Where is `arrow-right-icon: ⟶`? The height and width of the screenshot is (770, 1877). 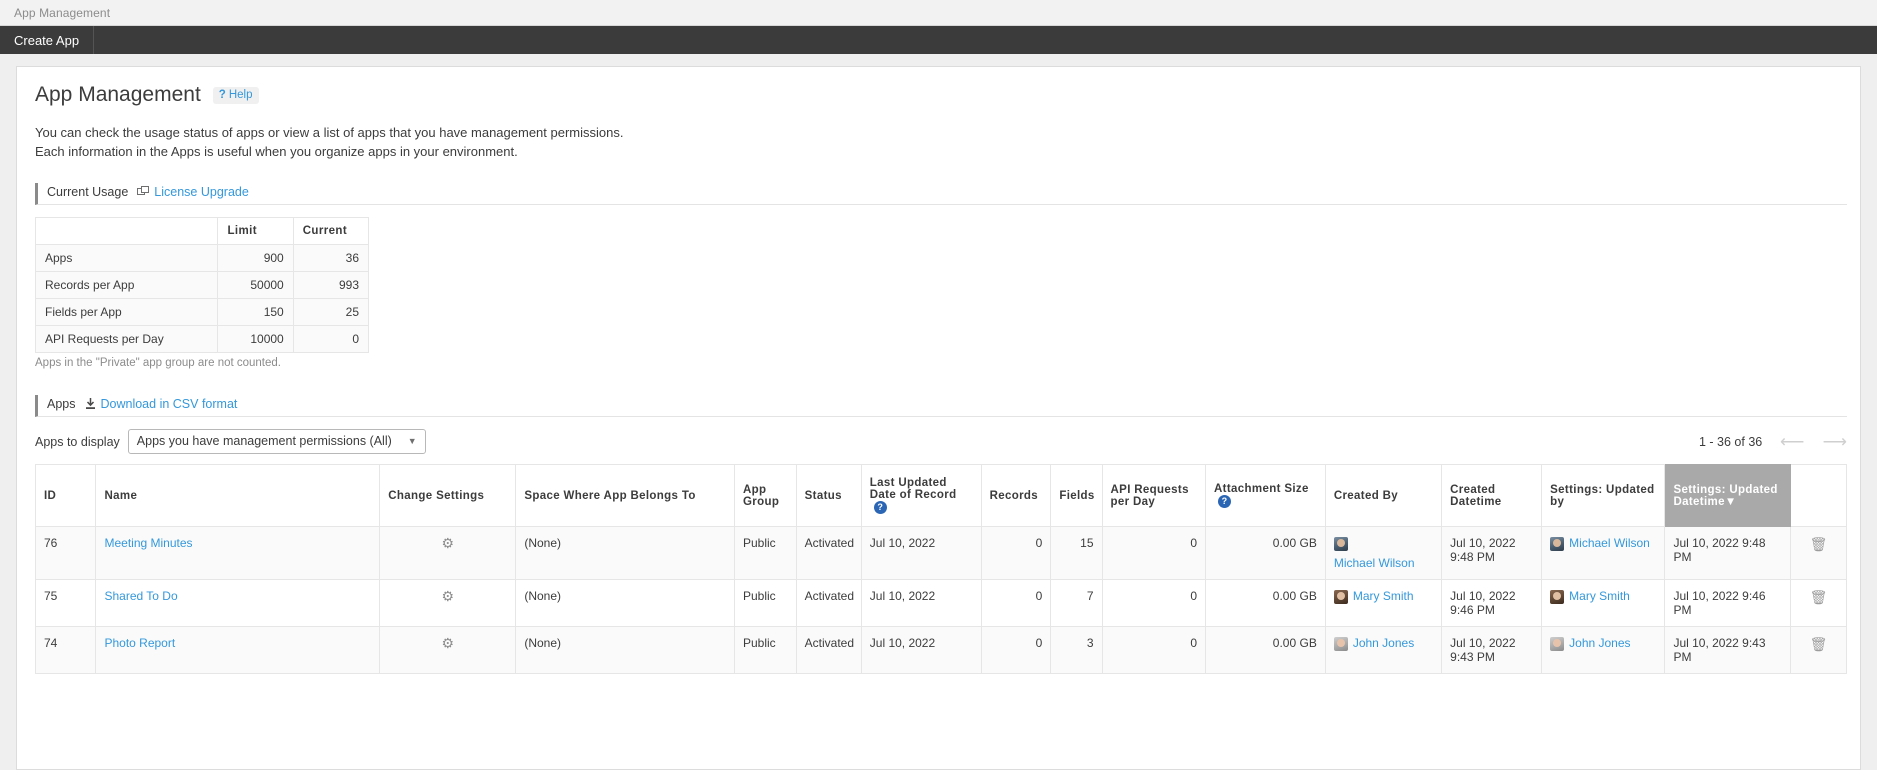 arrow-right-icon: ⟶ is located at coordinates (1835, 441).